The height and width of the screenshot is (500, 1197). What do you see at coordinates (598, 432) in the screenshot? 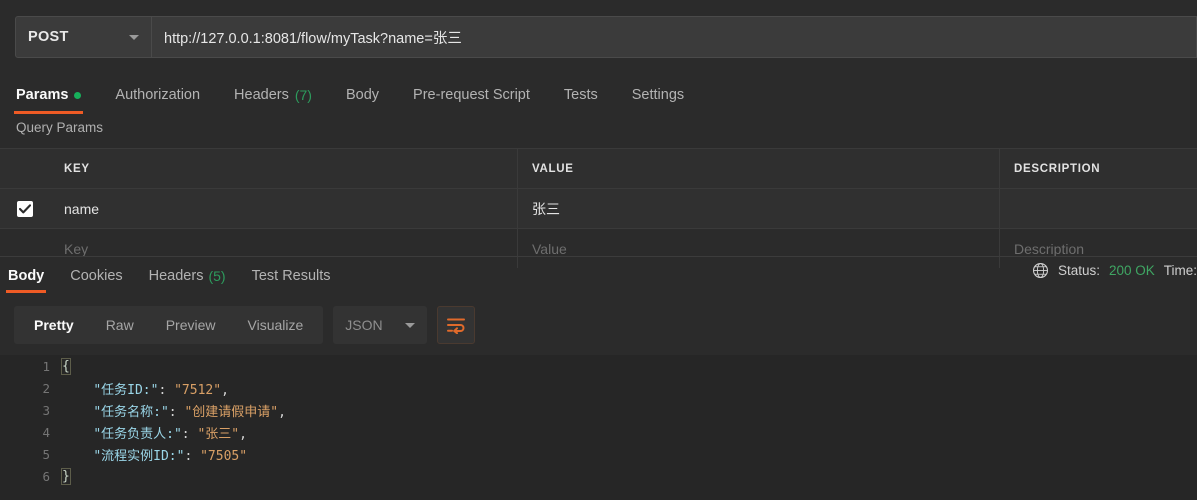
I see `code-line: 4 "任务负责人:": "张三",` at bounding box center [598, 432].